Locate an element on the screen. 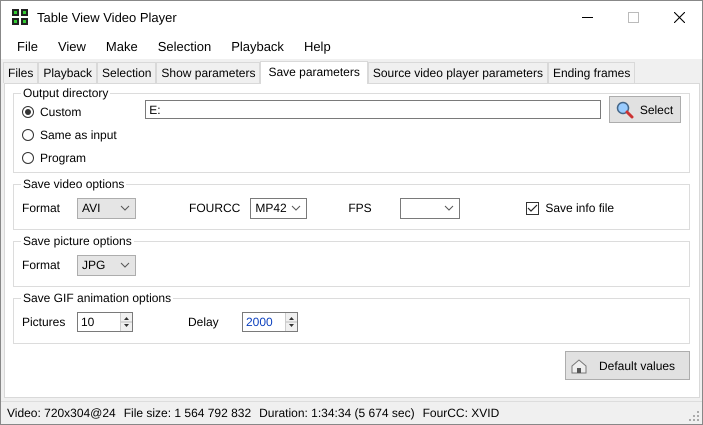 This screenshot has width=703, height=425. group-title: Save picture options is located at coordinates (77, 241).